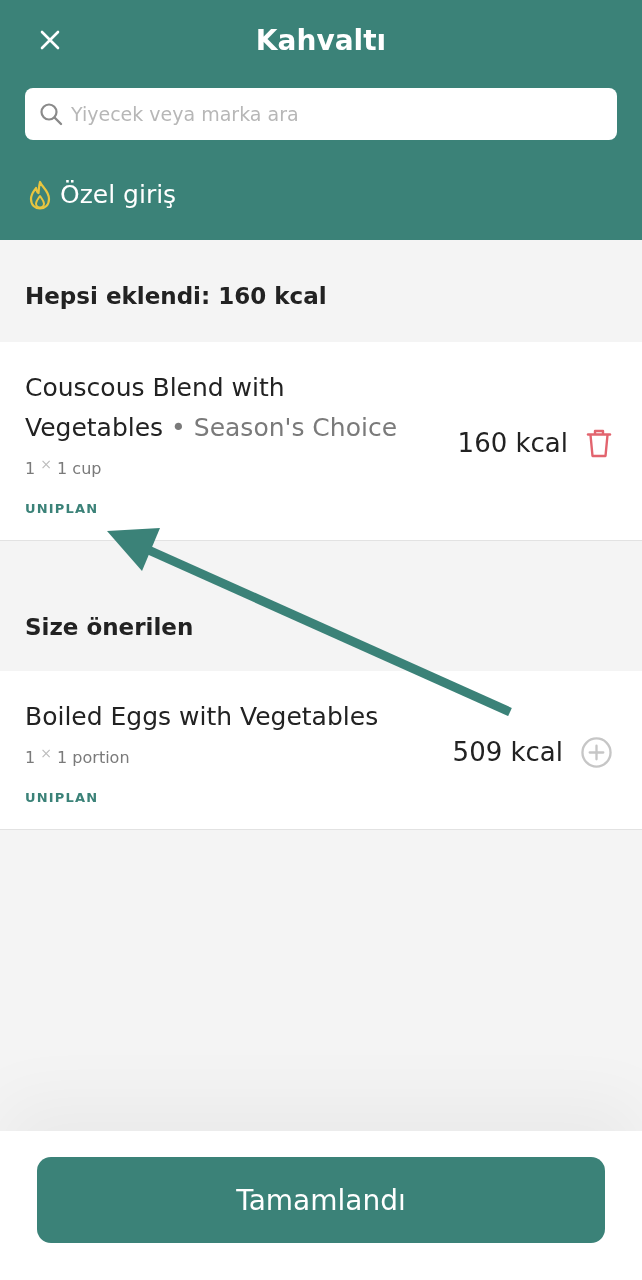 The width and height of the screenshot is (642, 1280). What do you see at coordinates (212, 408) in the screenshot?
I see `food-name: Couscous Blend with Vegetables • Season's Choice` at bounding box center [212, 408].